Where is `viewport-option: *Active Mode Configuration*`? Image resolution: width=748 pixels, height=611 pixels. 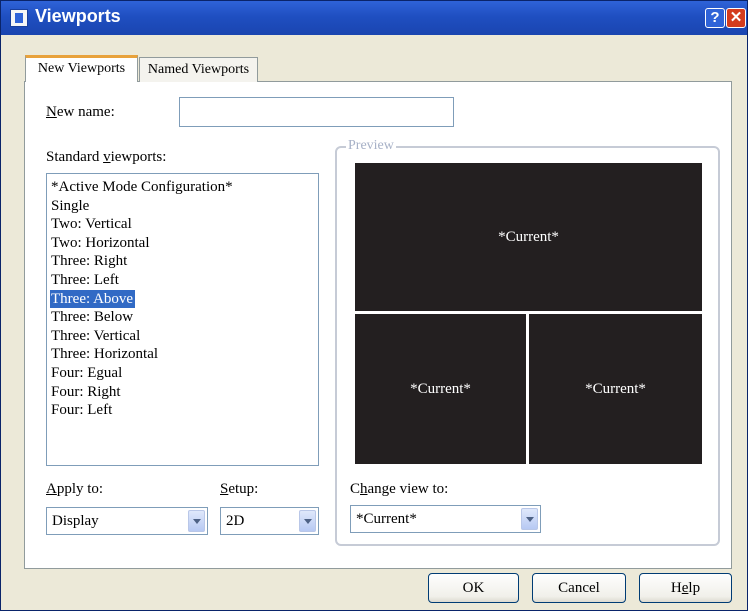 viewport-option: *Active Mode Configuration* is located at coordinates (141, 187).